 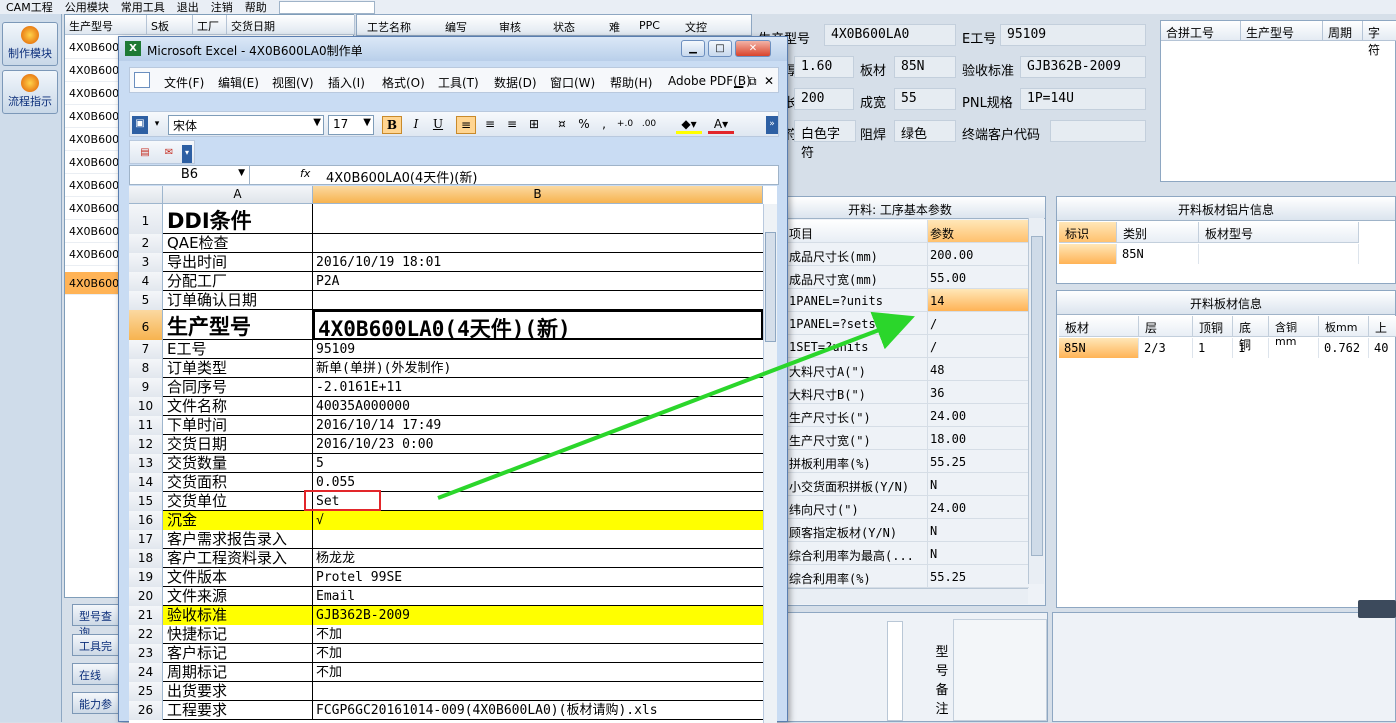 I want to click on row-number: 3, so click(x=146, y=262).